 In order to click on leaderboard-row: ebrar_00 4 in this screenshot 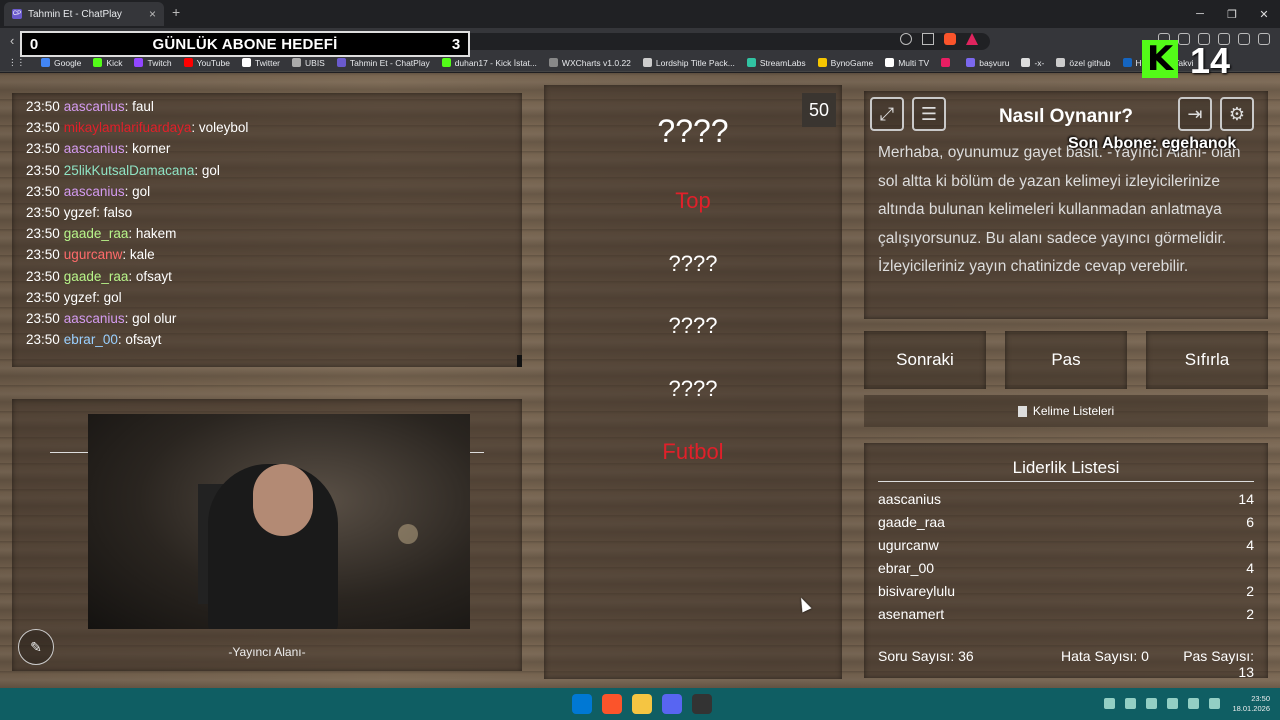, I will do `click(1066, 568)`.